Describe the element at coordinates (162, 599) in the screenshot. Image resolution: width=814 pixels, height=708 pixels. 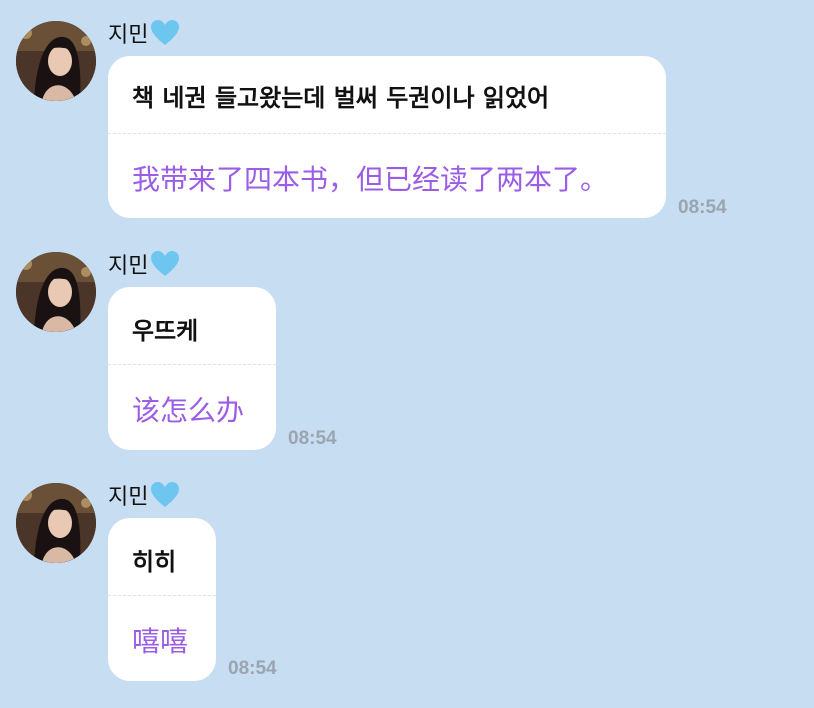
I see `message-bubble: 히히 嘻嘻` at that location.